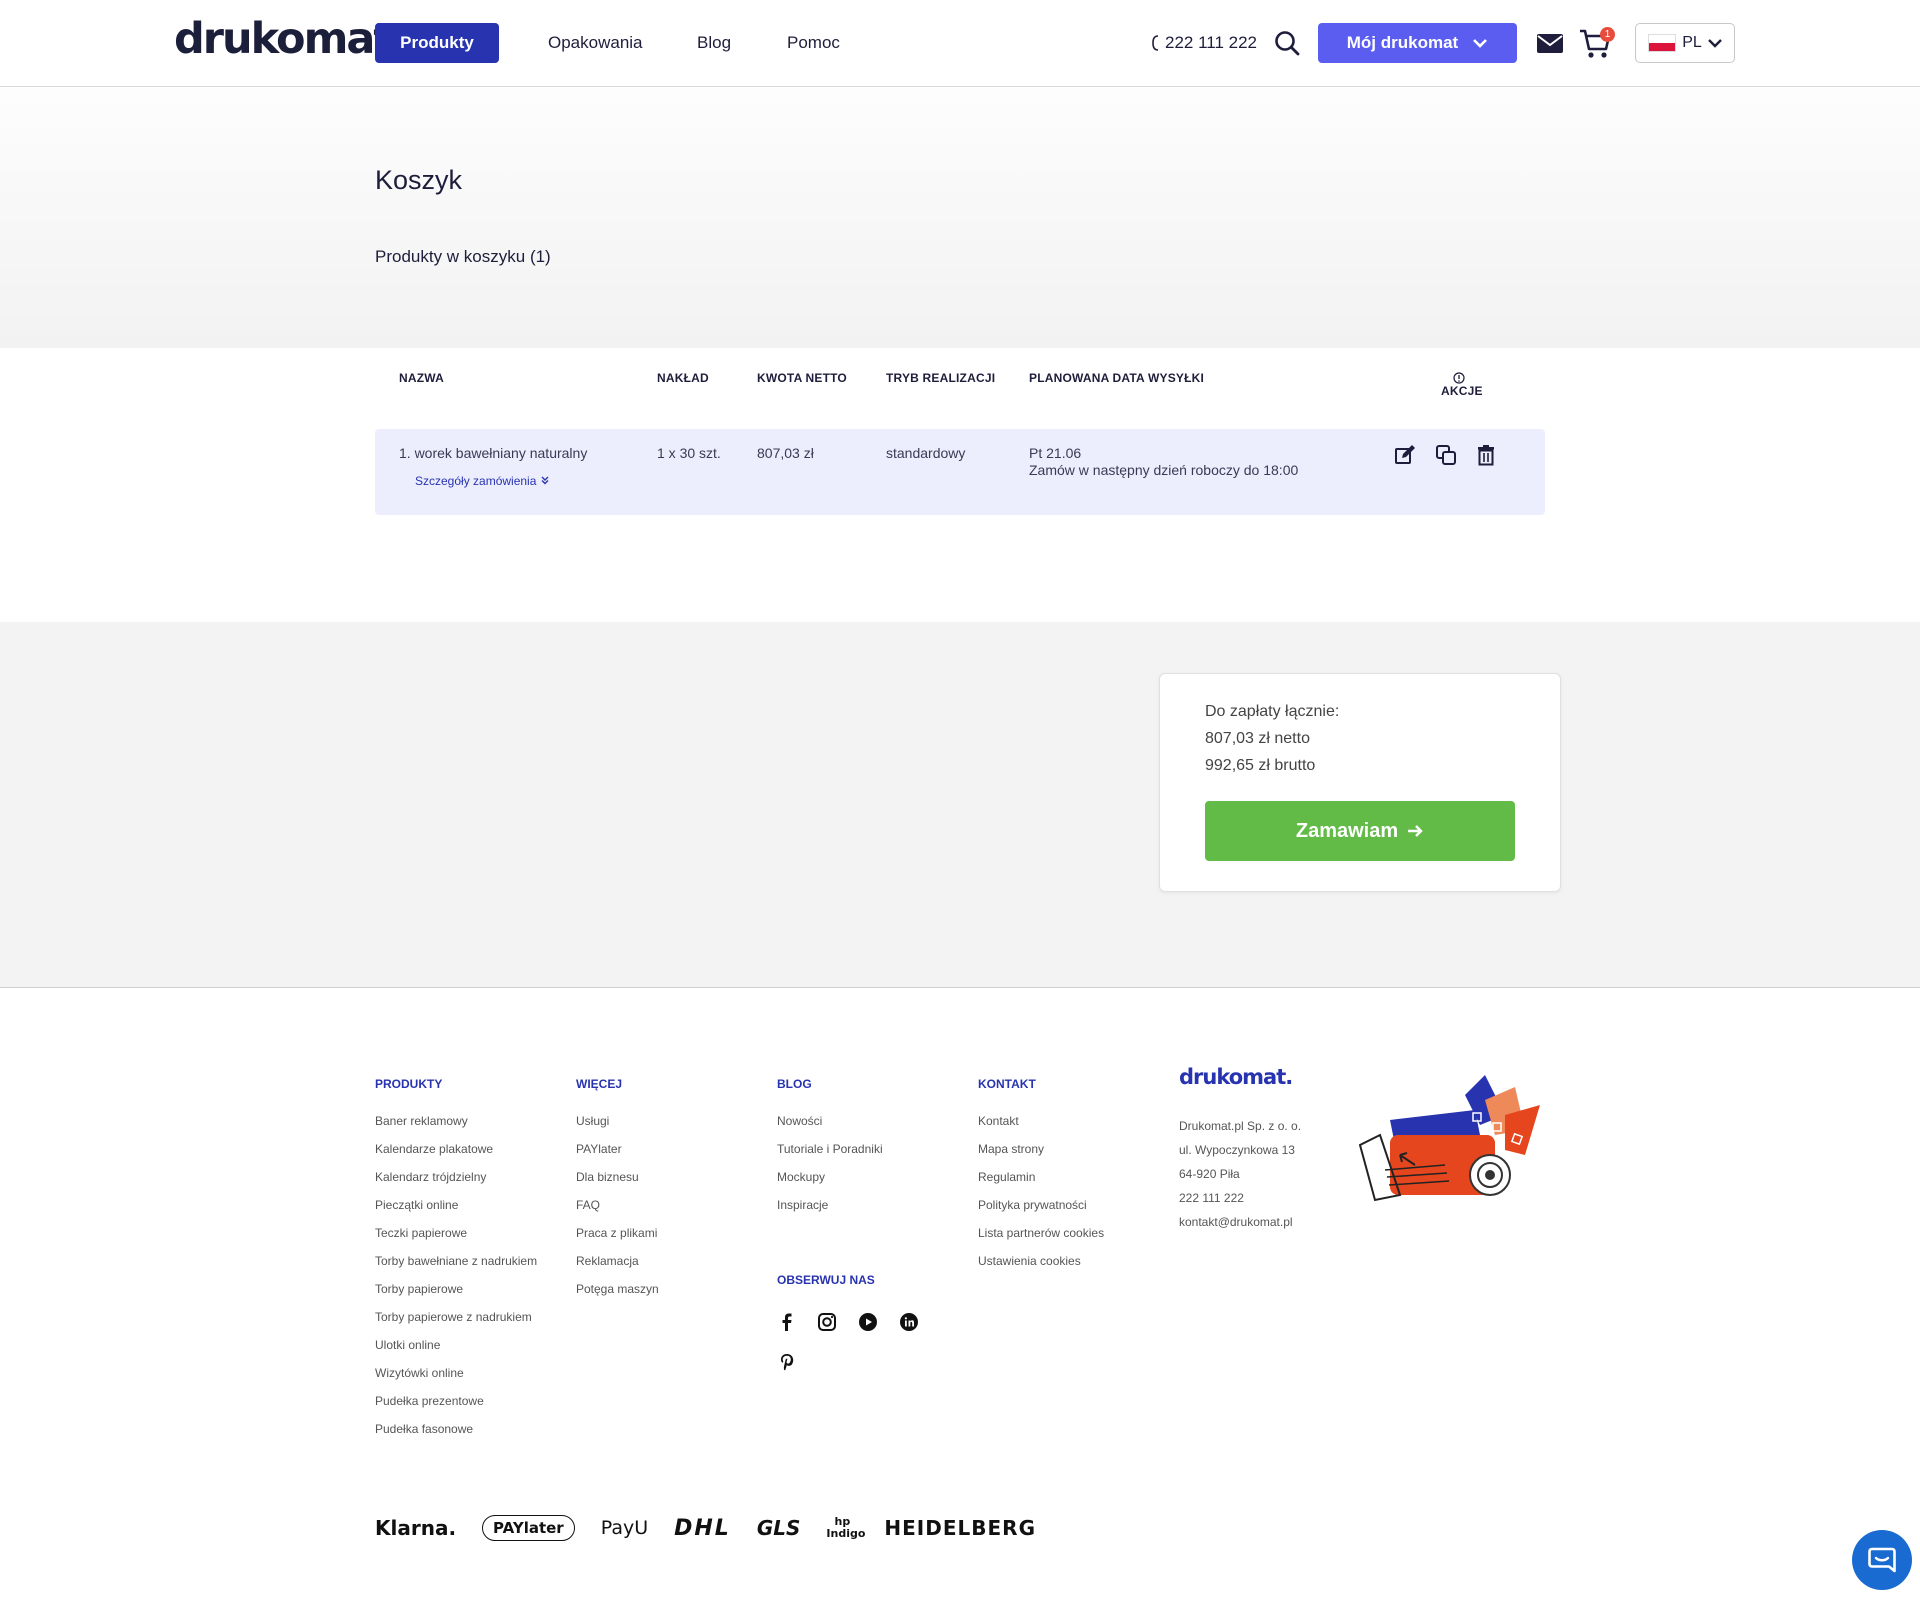  I want to click on product-name: 1. worek bawełniany naturalny, so click(493, 453).